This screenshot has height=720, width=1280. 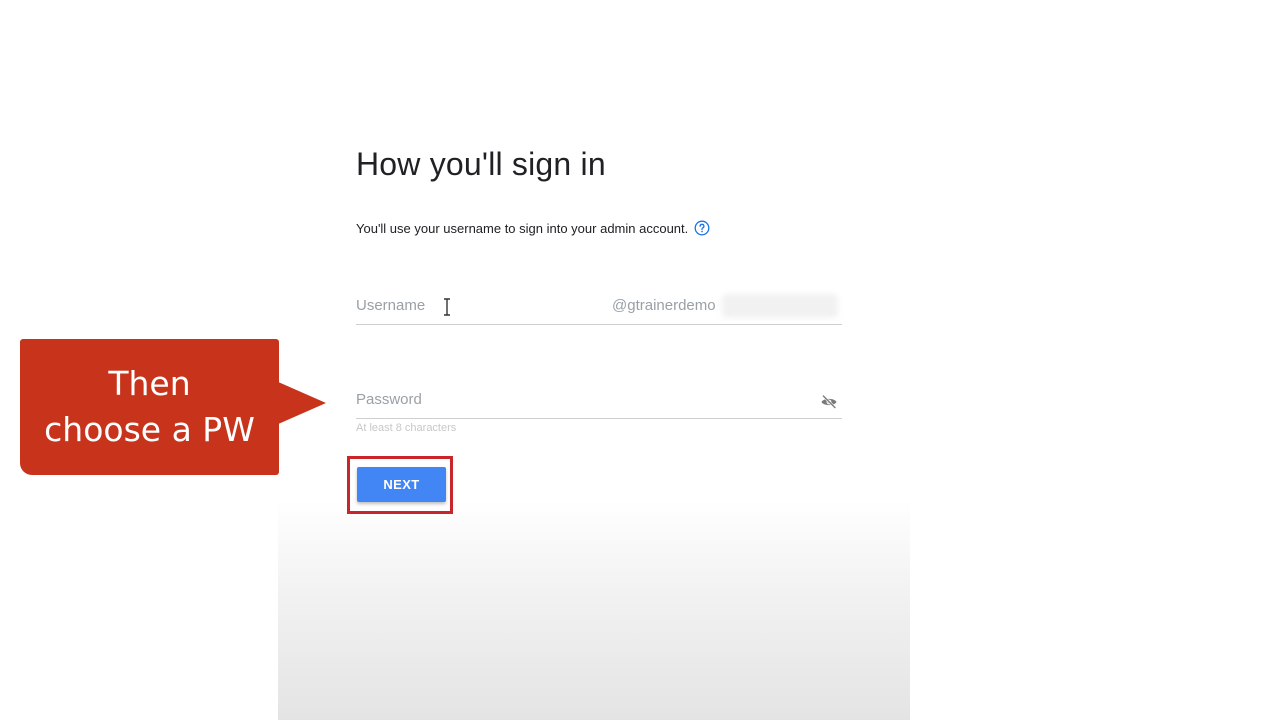 I want to click on instruction-callout: Then choose a PW, so click(x=149, y=407).